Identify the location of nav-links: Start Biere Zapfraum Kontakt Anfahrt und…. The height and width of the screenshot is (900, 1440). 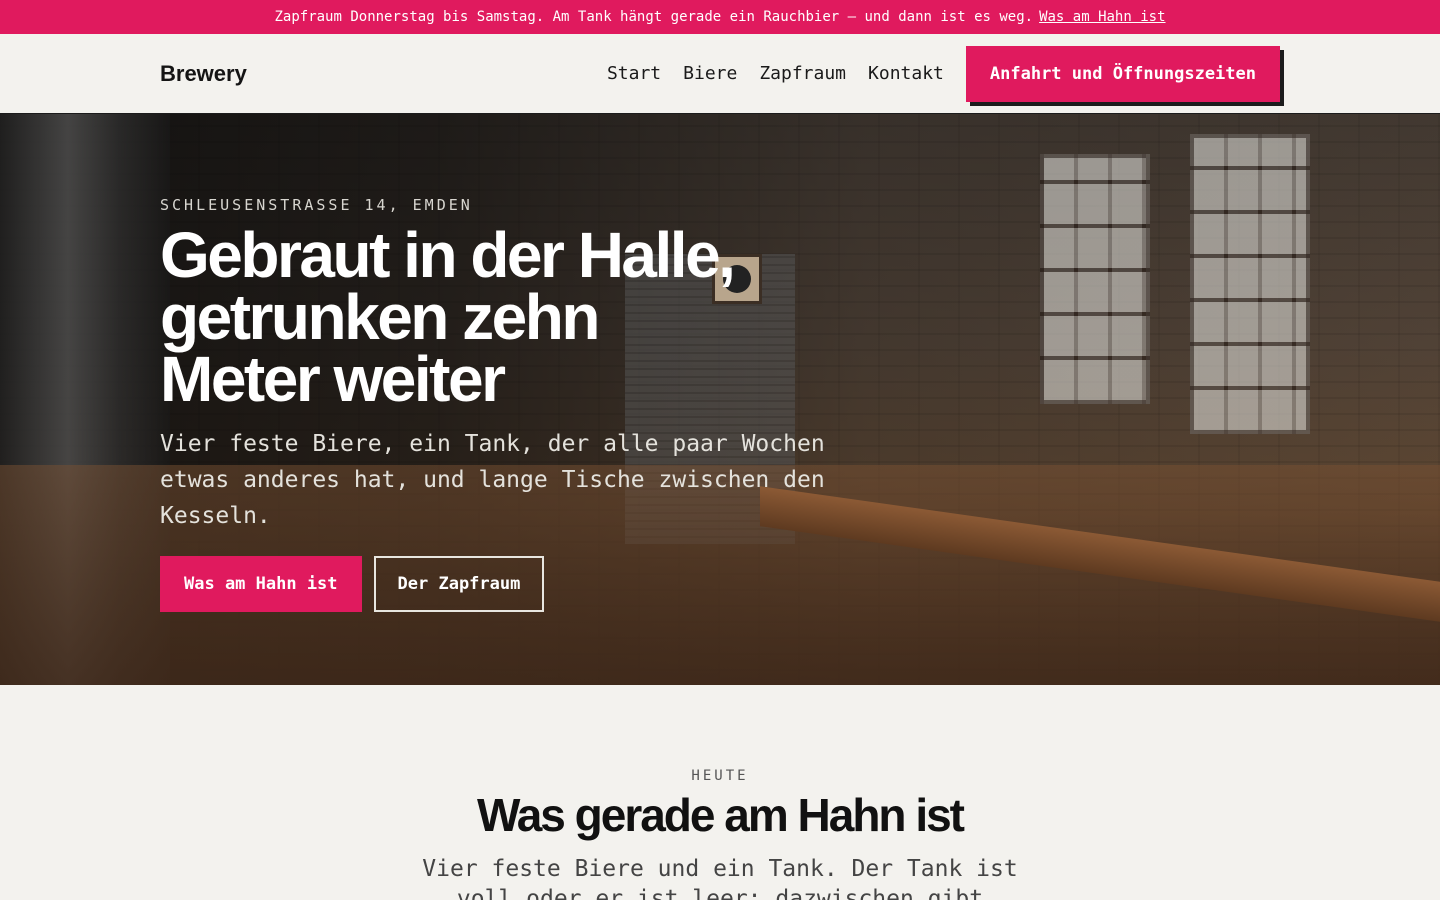
(943, 73).